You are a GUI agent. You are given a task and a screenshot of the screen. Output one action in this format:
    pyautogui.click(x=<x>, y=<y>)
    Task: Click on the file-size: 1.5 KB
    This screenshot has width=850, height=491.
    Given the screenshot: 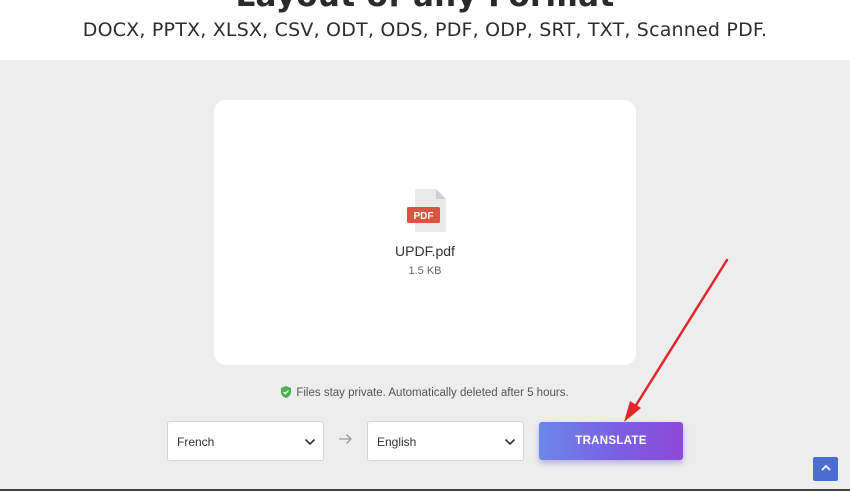 What is the action you would take?
    pyautogui.click(x=425, y=271)
    